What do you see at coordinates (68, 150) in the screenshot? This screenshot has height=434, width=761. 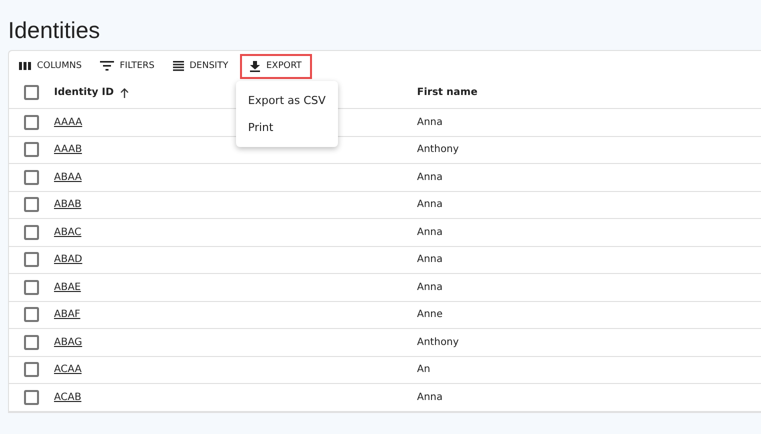 I see `identity-link: AAAB` at bounding box center [68, 150].